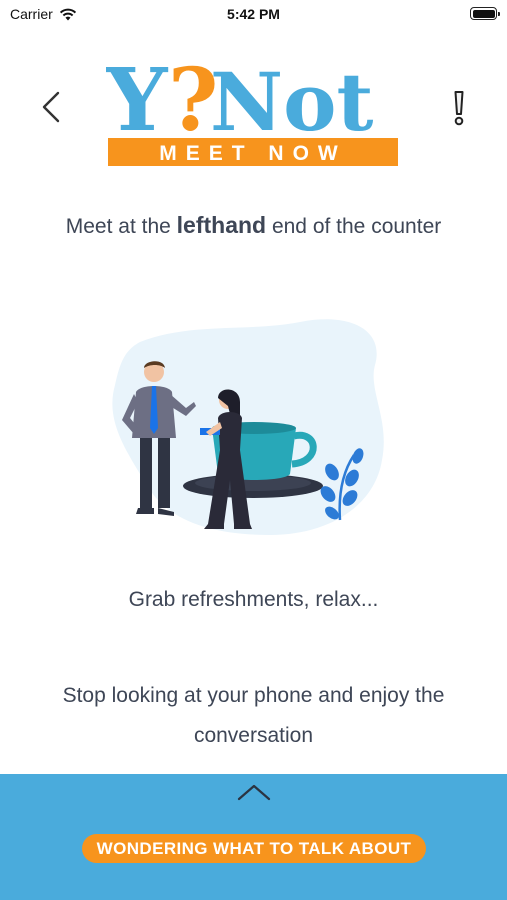 The width and height of the screenshot is (507, 900). Describe the element at coordinates (221, 225) in the screenshot. I see `instruction-emphasis: lefthand` at that location.